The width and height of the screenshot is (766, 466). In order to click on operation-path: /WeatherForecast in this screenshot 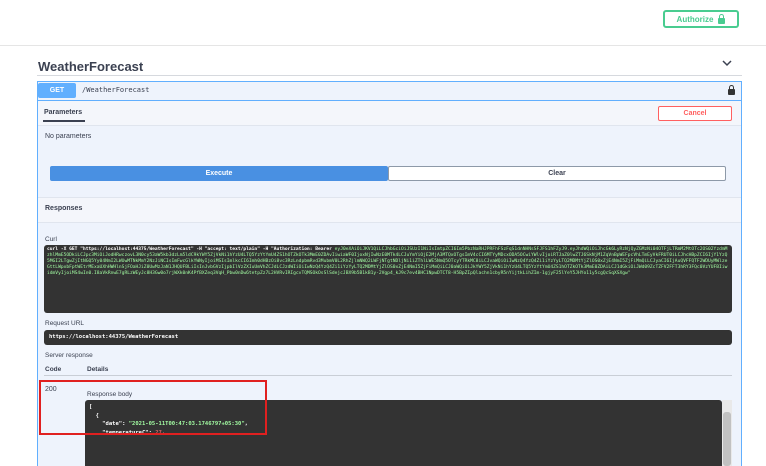, I will do `click(116, 90)`.